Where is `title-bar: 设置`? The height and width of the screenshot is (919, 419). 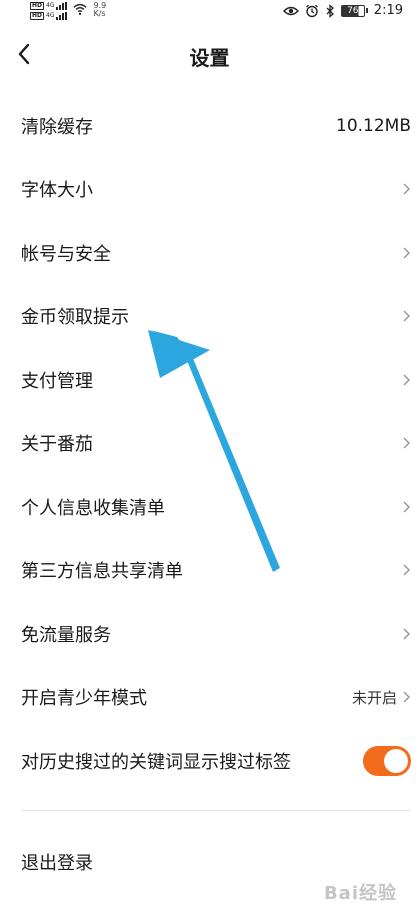 title-bar: 设置 is located at coordinates (209, 55).